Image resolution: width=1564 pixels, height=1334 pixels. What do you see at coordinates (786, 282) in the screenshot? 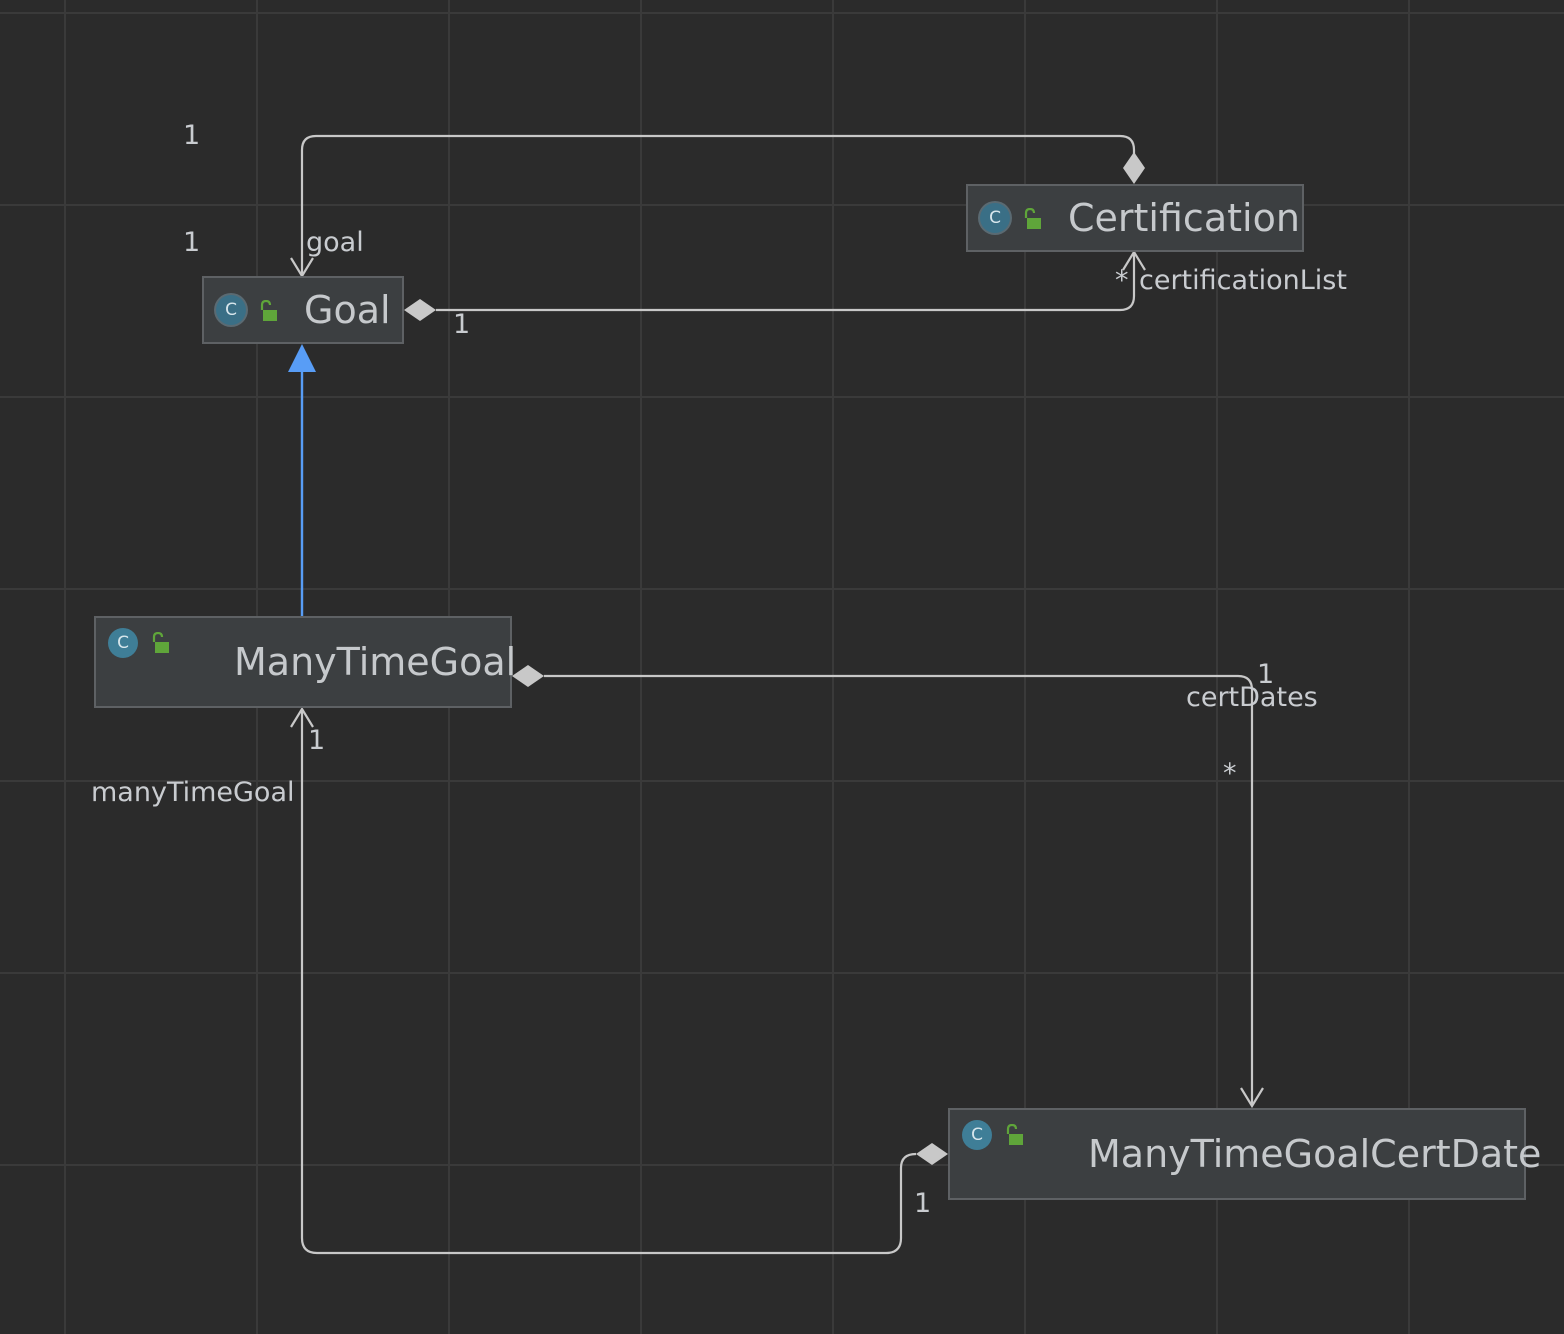
I see `edge-goal-certification-list` at bounding box center [786, 282].